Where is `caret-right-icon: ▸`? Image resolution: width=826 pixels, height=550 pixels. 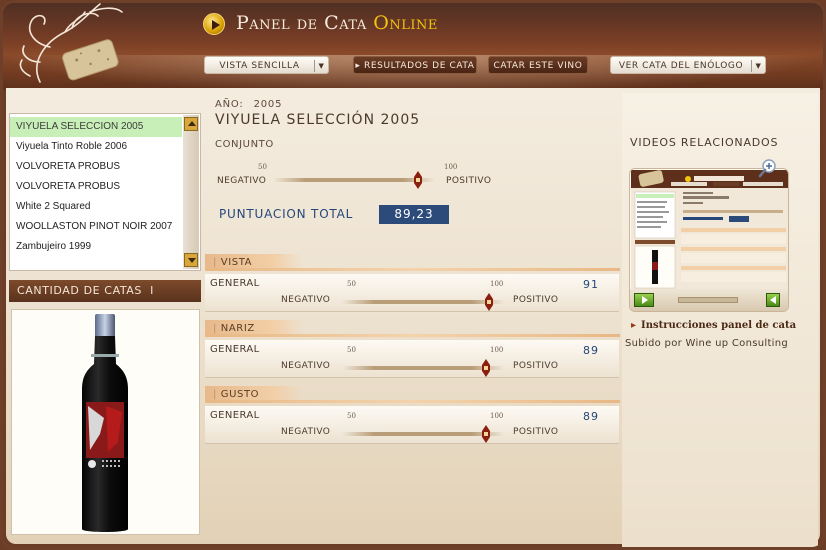
caret-right-icon: ▸ is located at coordinates (358, 66).